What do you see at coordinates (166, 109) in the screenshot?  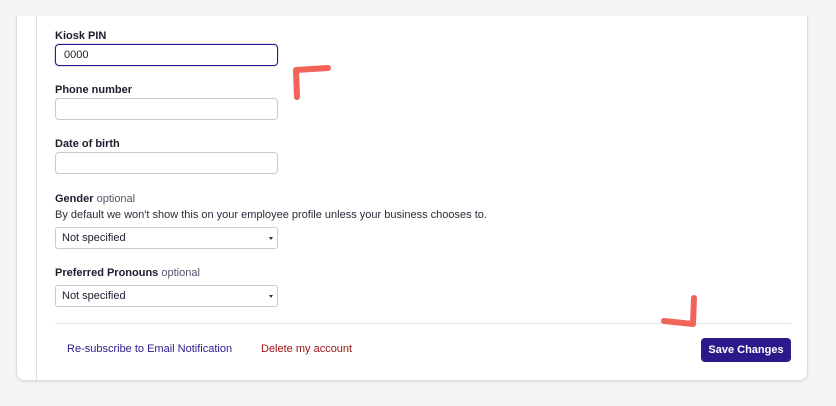 I see `phone-number-input` at bounding box center [166, 109].